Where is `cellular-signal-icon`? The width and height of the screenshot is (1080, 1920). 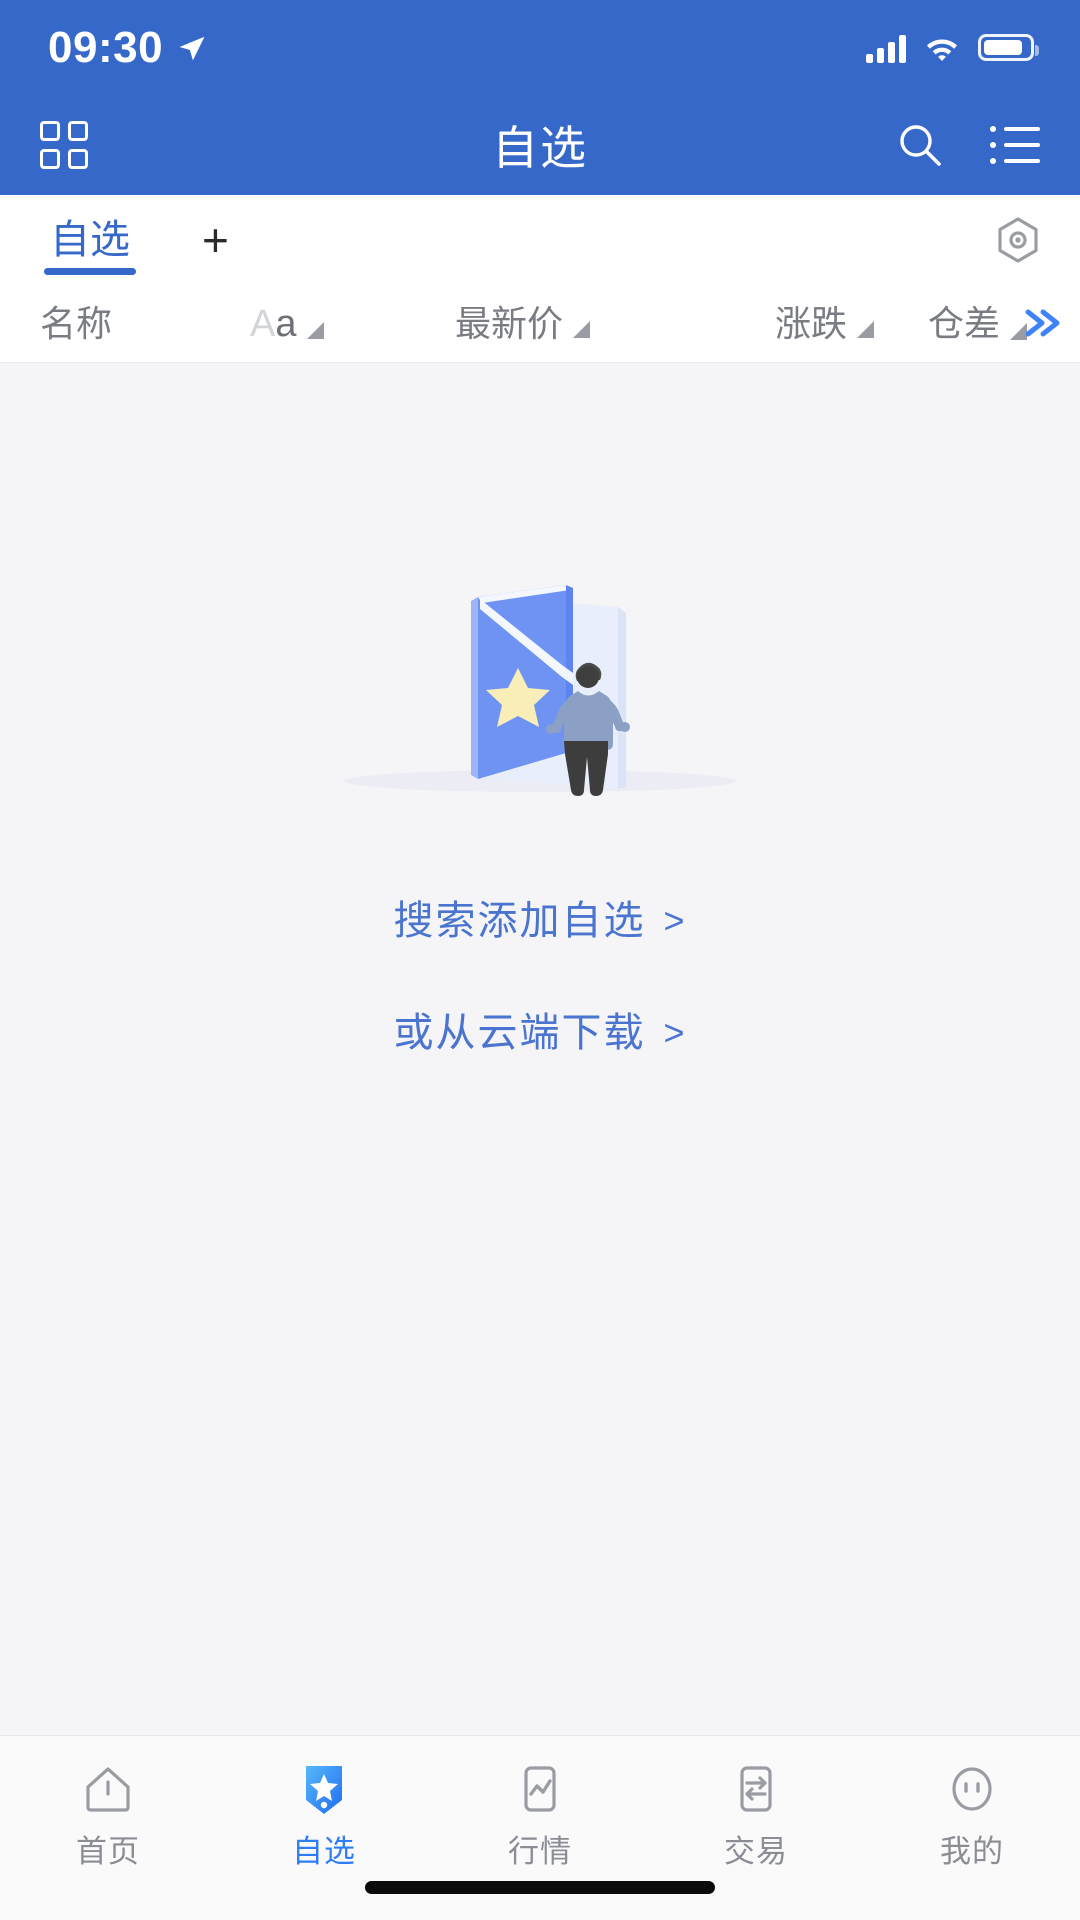
cellular-signal-icon is located at coordinates (886, 48).